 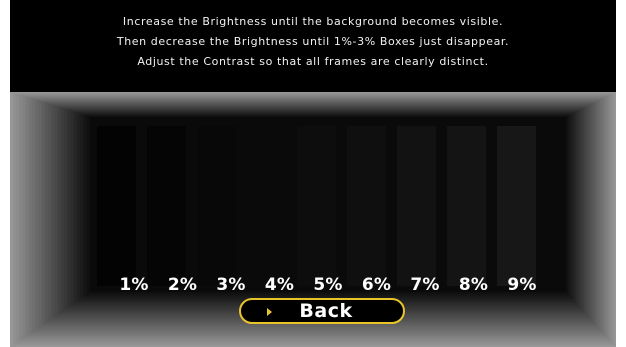 I want to click on percentage-label: 7%, so click(x=425, y=285).